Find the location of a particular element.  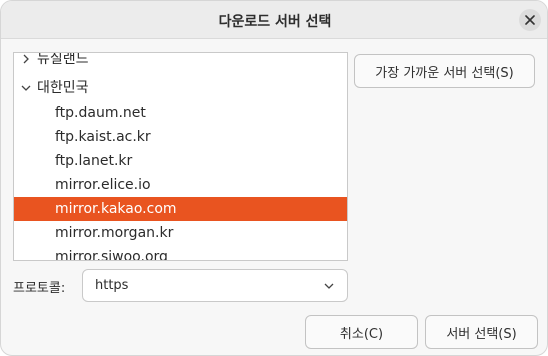

title-bar: 다운로드 서버 선택 is located at coordinates (274, 20).